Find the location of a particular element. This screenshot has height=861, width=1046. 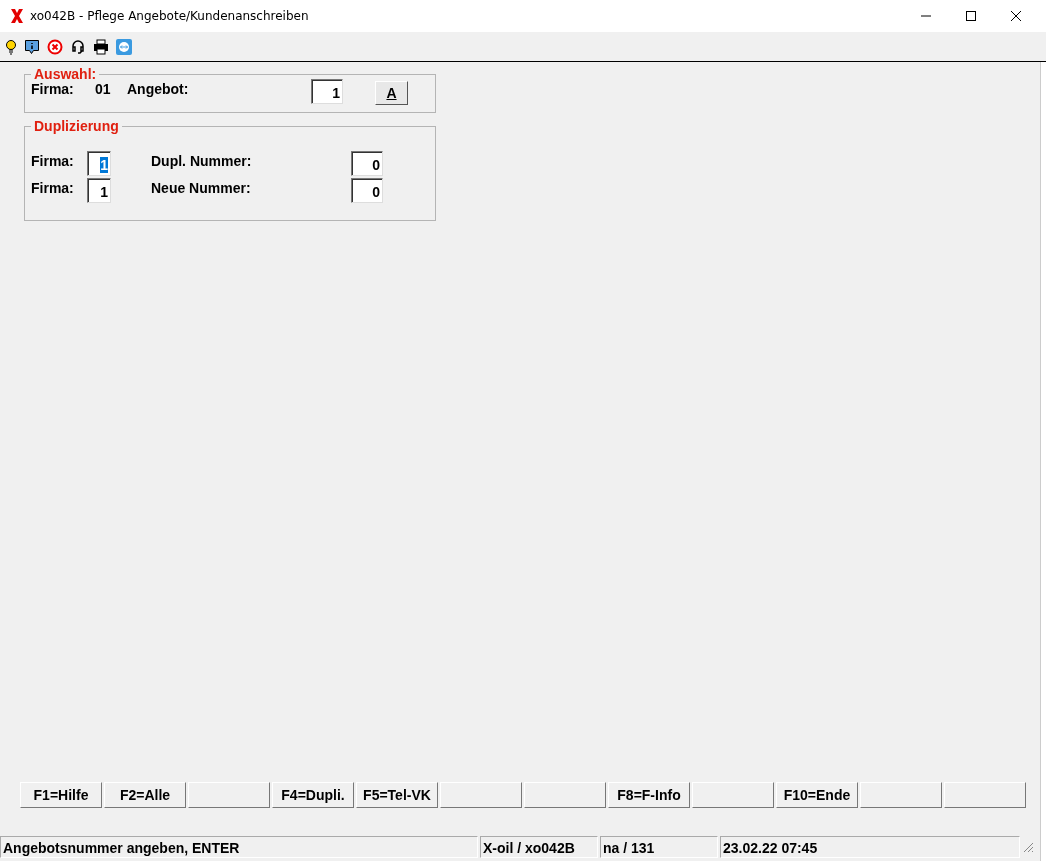

field-label: Neue Nummer: is located at coordinates (201, 187).